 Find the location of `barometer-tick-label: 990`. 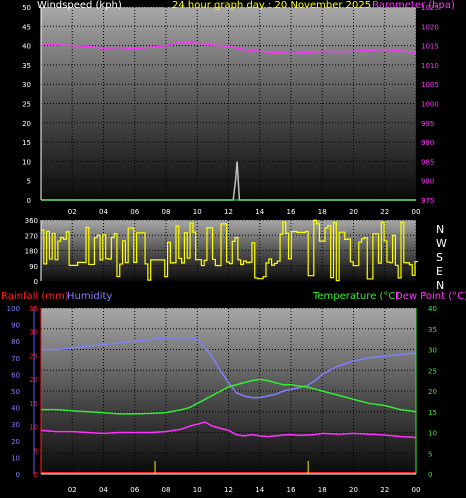

barometer-tick-label: 990 is located at coordinates (427, 143).